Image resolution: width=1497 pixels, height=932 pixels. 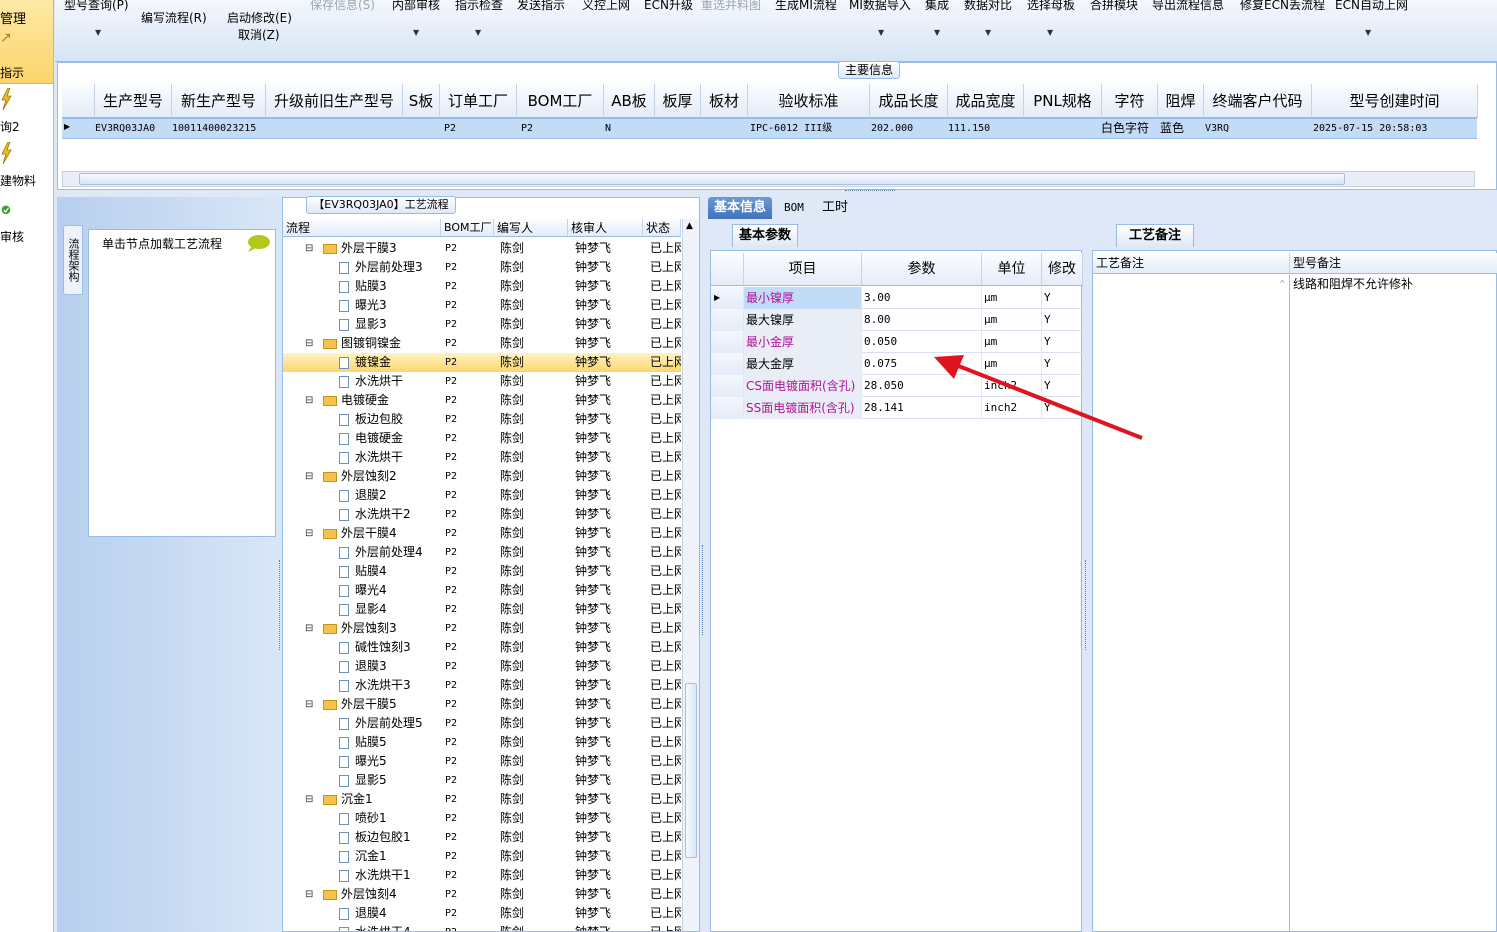 I want to click on repair-ecn-flow-button: 修复ECN丢流程, so click(x=1282, y=6).